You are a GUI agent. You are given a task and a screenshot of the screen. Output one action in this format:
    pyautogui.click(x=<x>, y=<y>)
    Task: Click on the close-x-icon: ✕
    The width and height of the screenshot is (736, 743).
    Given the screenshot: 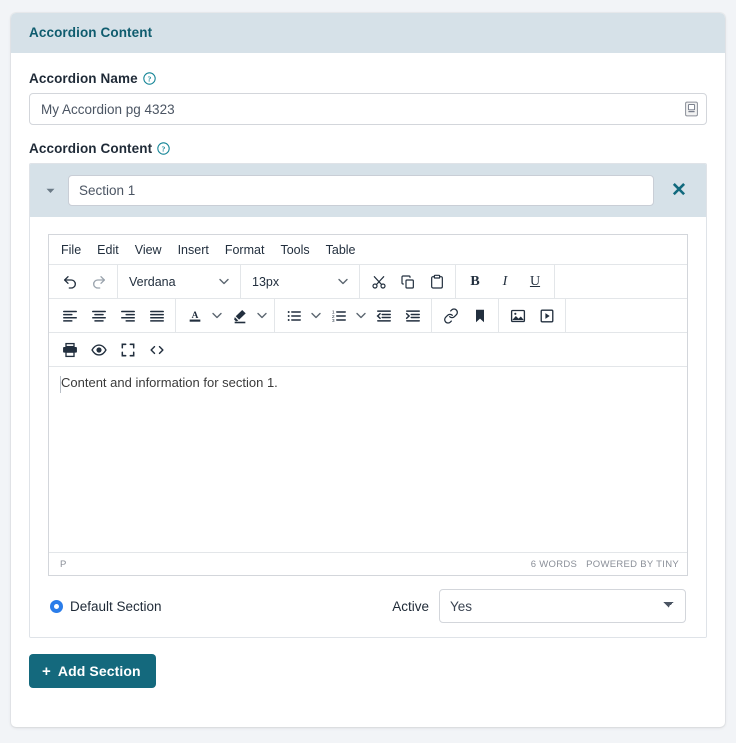 What is the action you would take?
    pyautogui.click(x=679, y=190)
    